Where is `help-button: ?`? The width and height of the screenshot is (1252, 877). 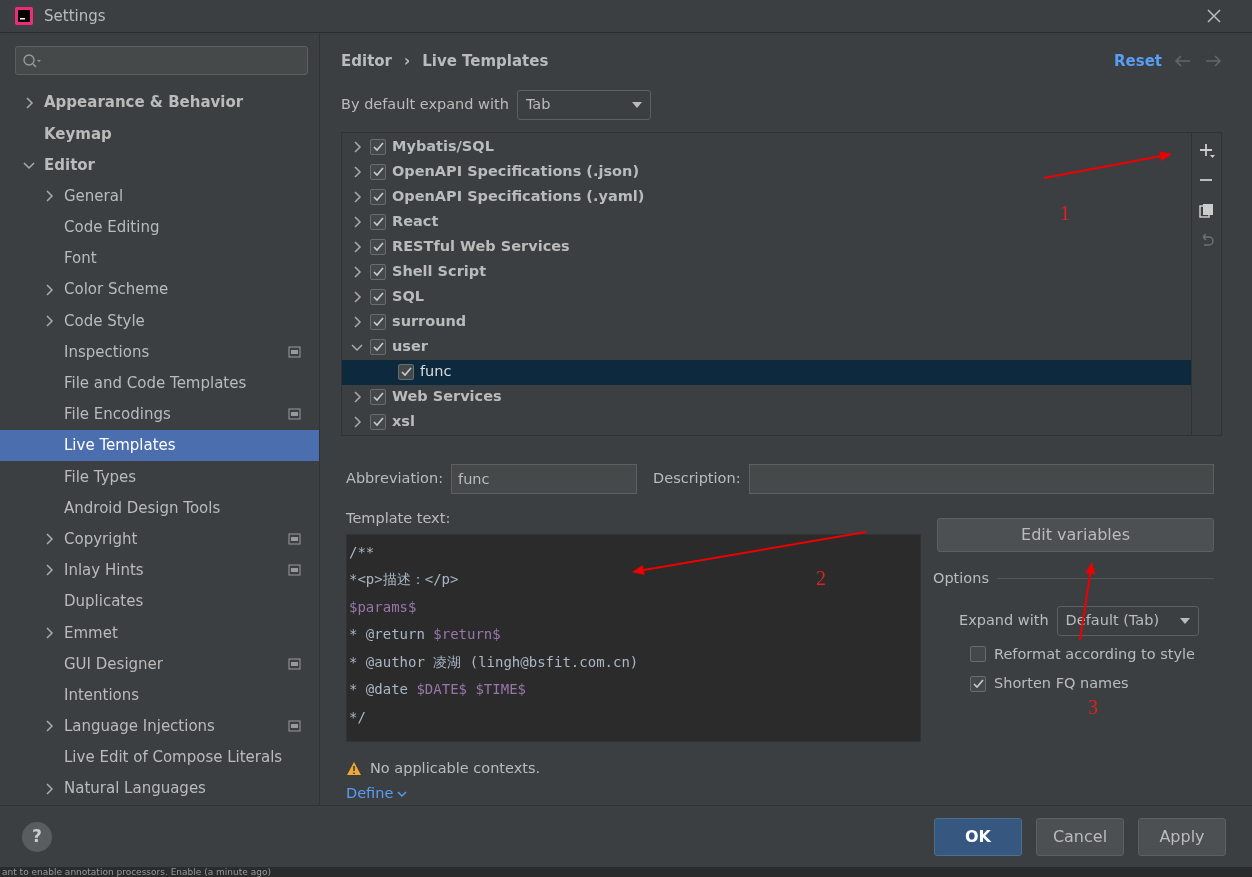
help-button: ? is located at coordinates (37, 836).